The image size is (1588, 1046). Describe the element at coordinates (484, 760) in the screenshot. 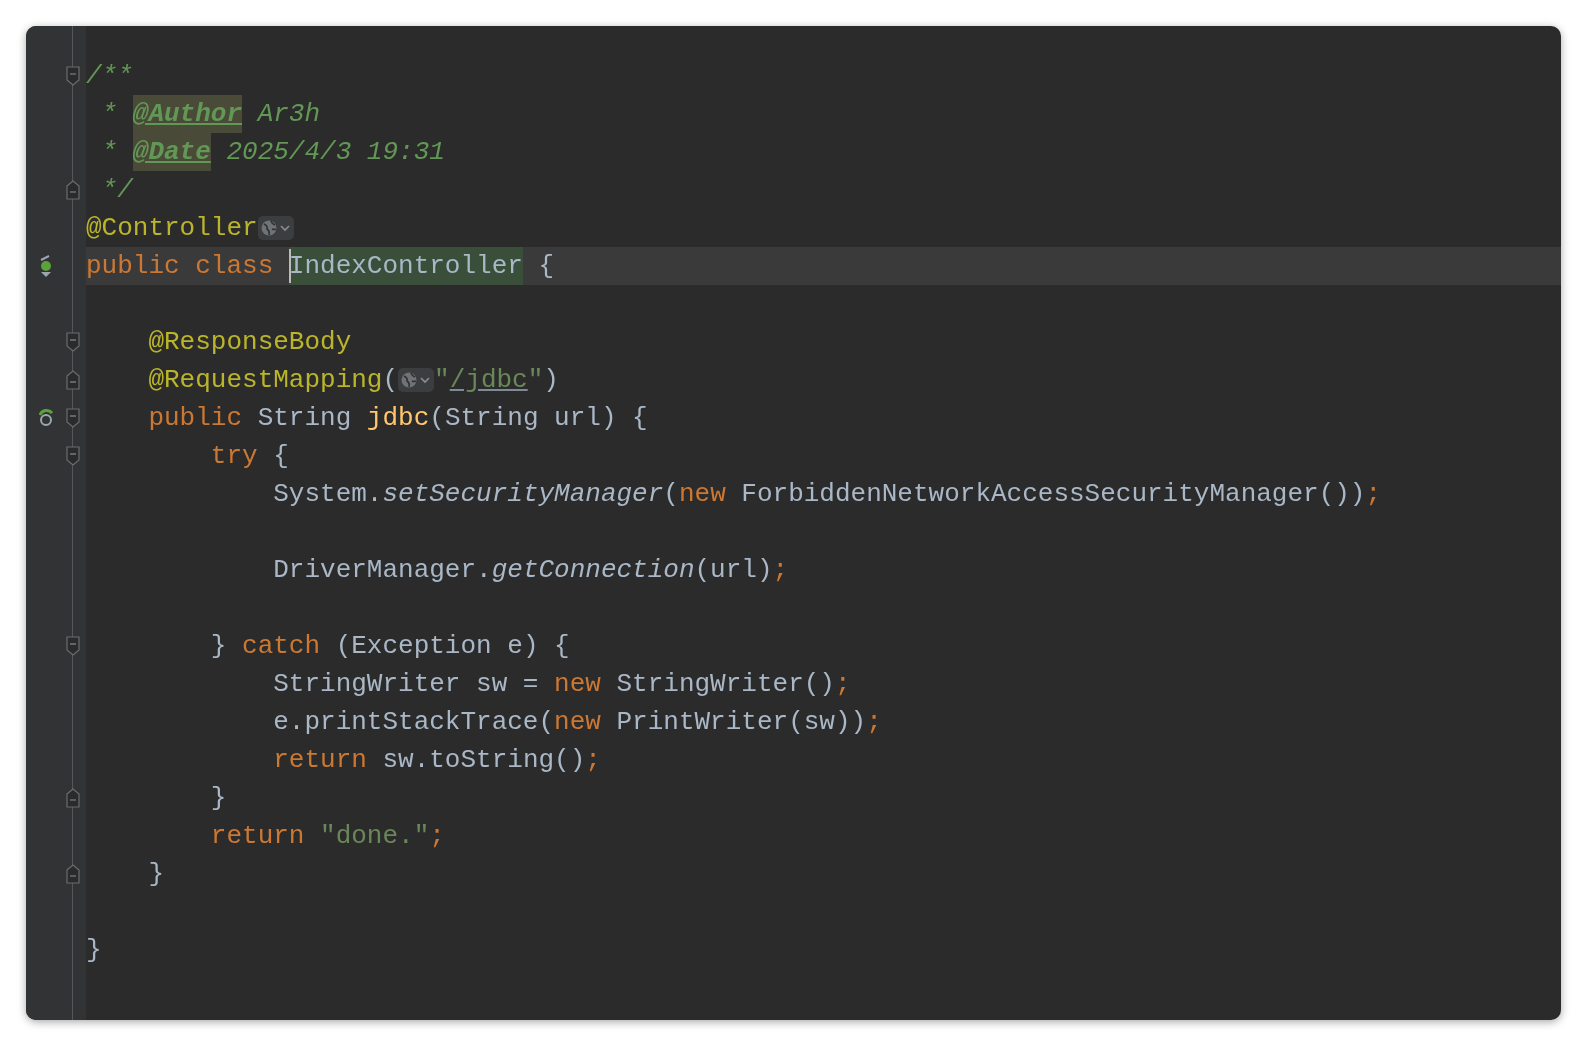

I see `code-text: sw.toString()` at that location.